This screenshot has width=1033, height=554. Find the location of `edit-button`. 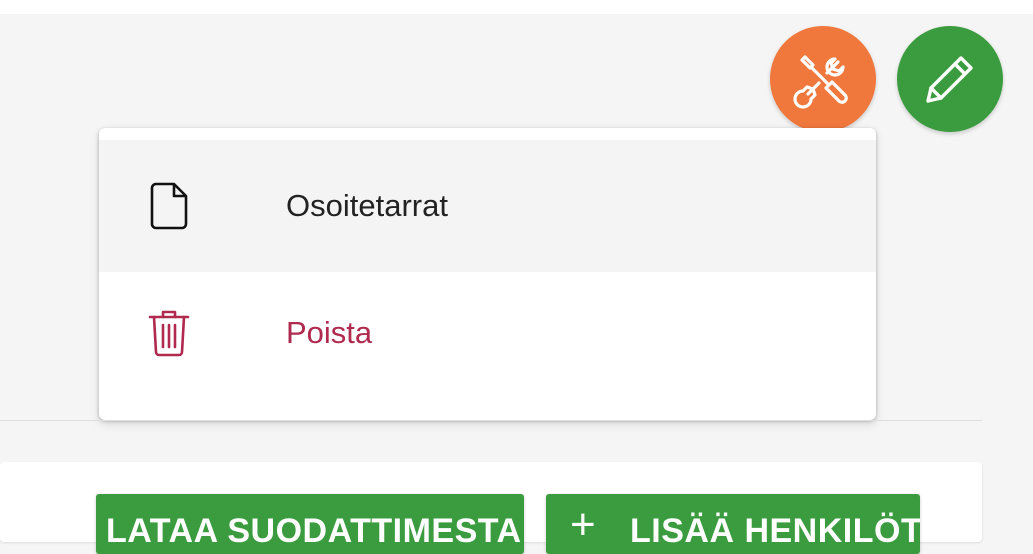

edit-button is located at coordinates (950, 79).